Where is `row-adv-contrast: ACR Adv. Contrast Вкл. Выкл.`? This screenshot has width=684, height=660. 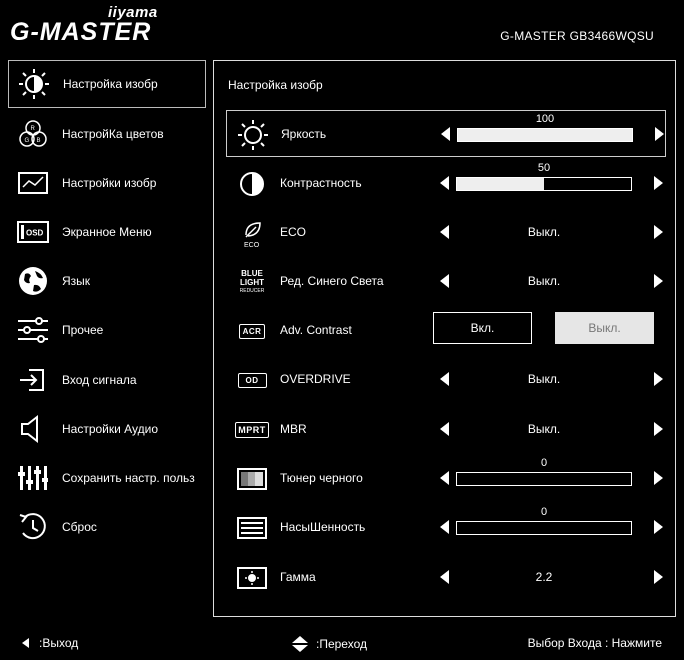
row-adv-contrast: ACR Adv. Contrast Вкл. Выкл. is located at coordinates (446, 330).